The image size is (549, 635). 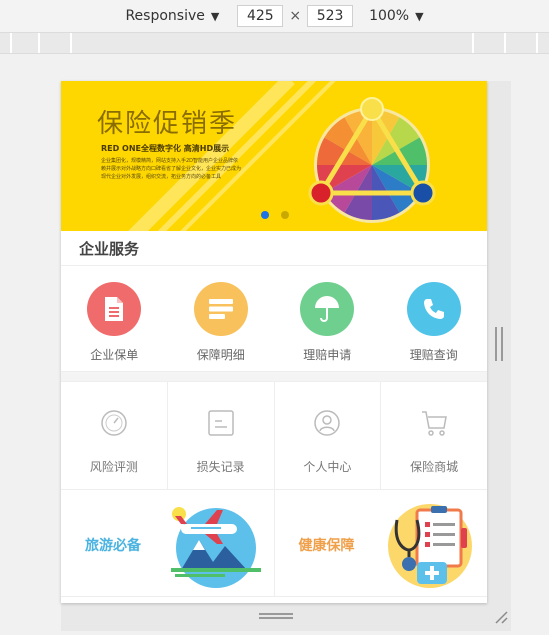 I want to click on color-wheel-icon, so click(x=372, y=160).